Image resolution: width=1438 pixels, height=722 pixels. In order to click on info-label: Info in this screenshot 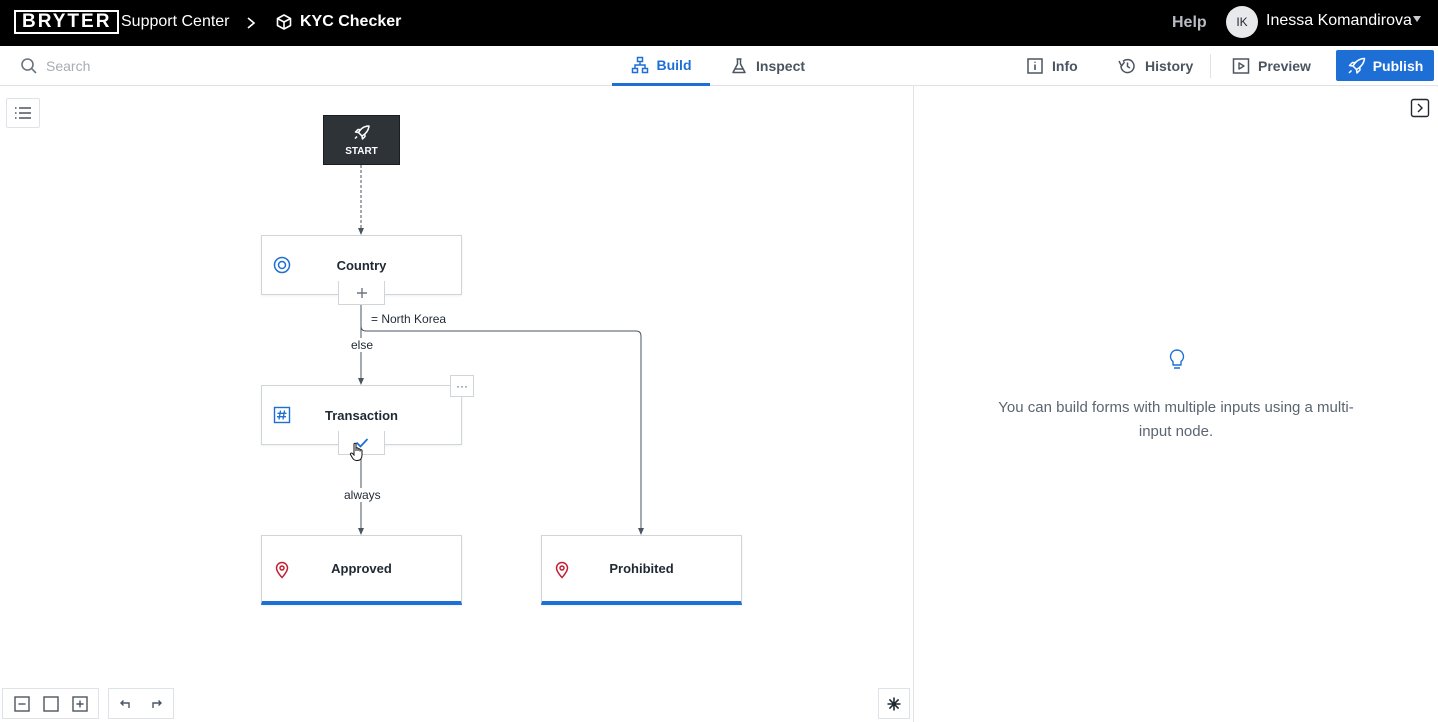, I will do `click(1065, 66)`.